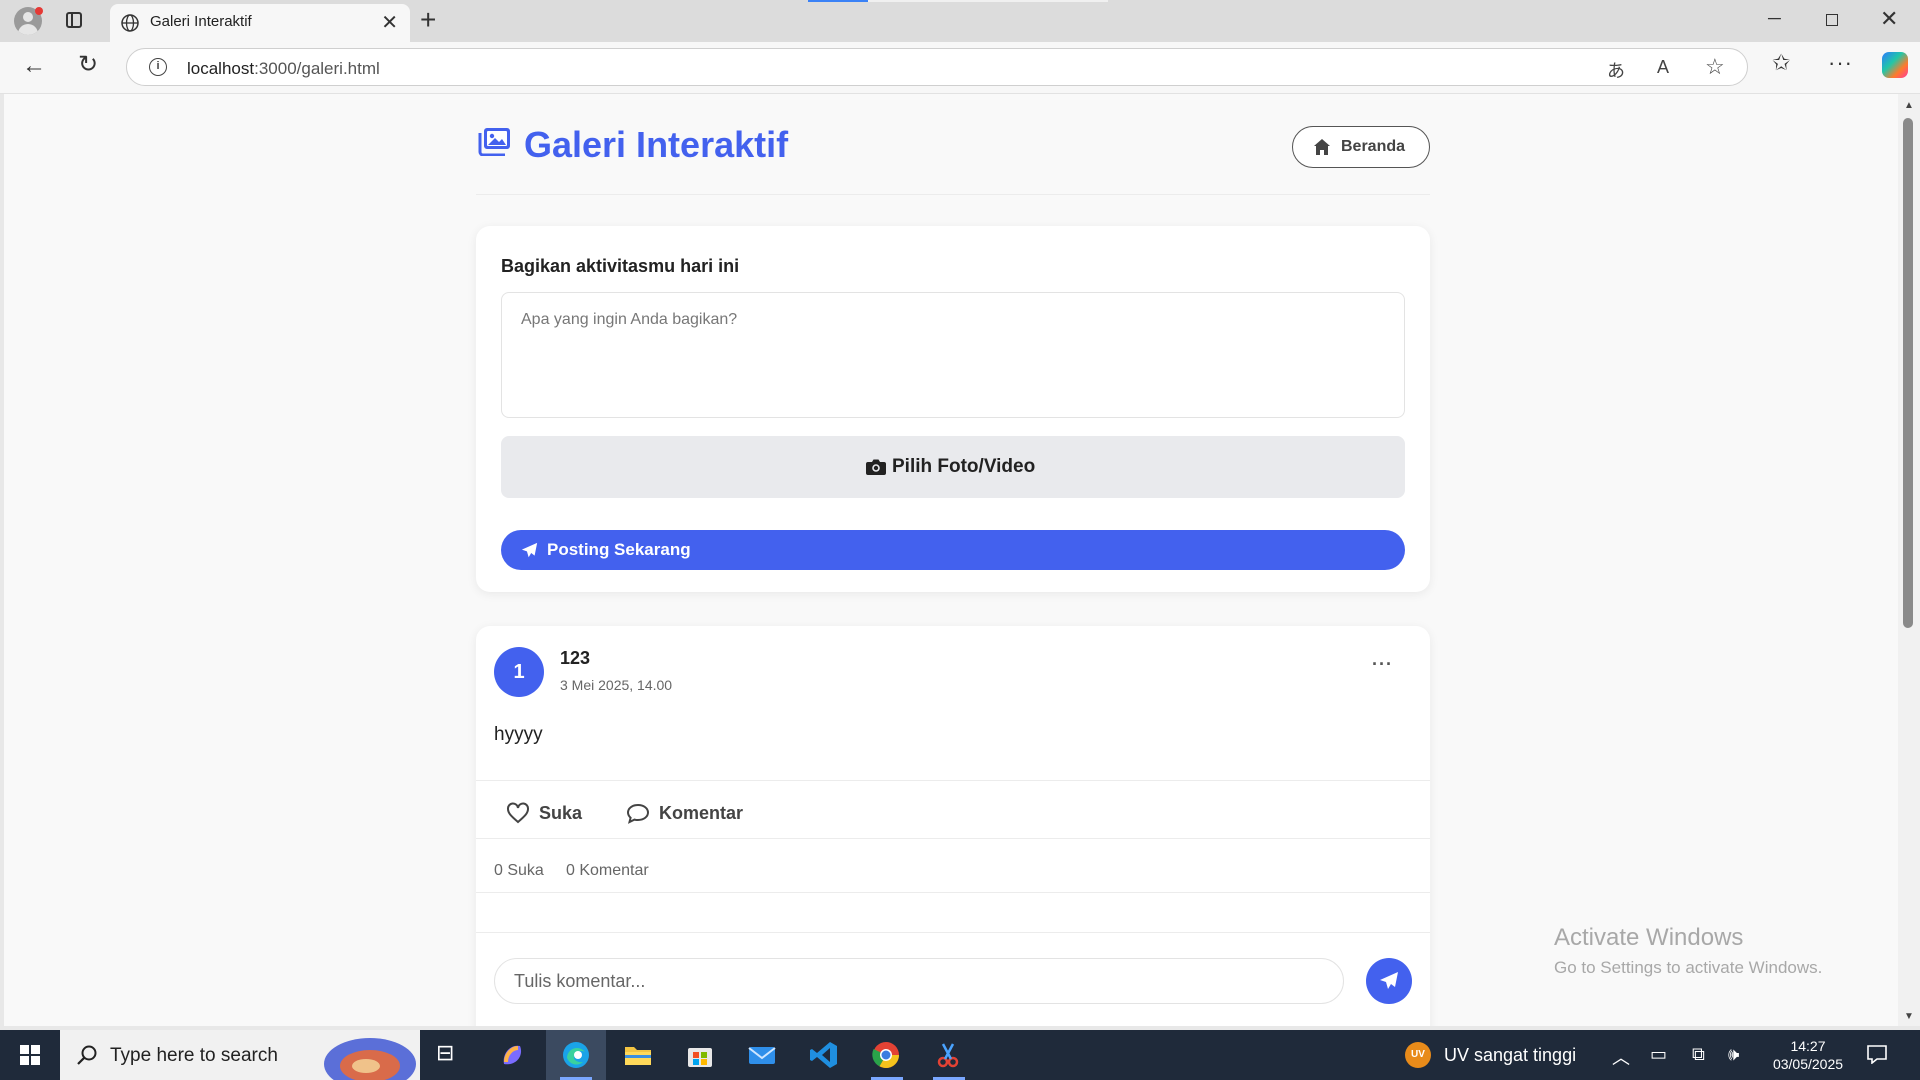 The width and height of the screenshot is (1920, 1080). What do you see at coordinates (519, 672) in the screenshot?
I see `avatar: 1` at bounding box center [519, 672].